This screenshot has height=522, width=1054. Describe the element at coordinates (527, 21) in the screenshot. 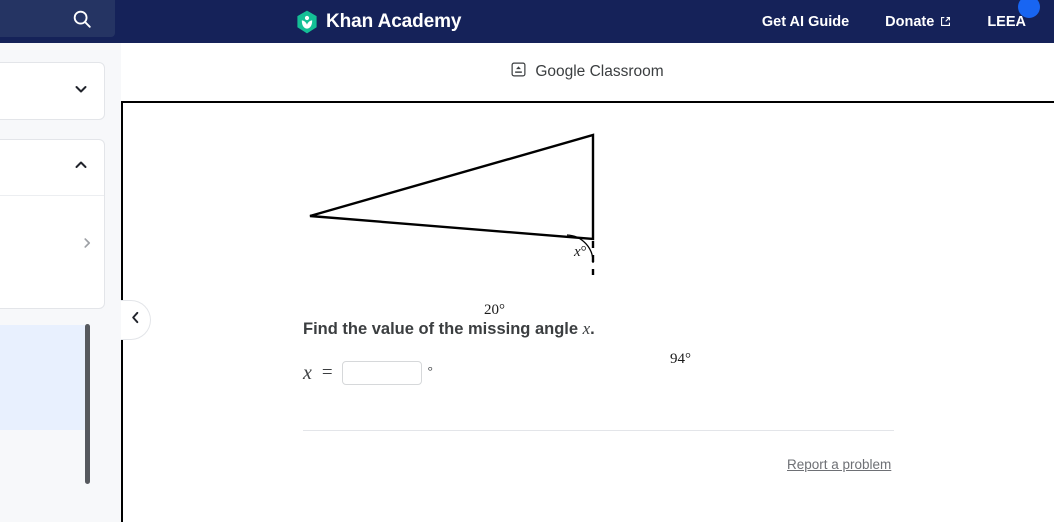

I see `top-navigation-bar: Khan Academy Get AI Guide Donate LEEA` at that location.